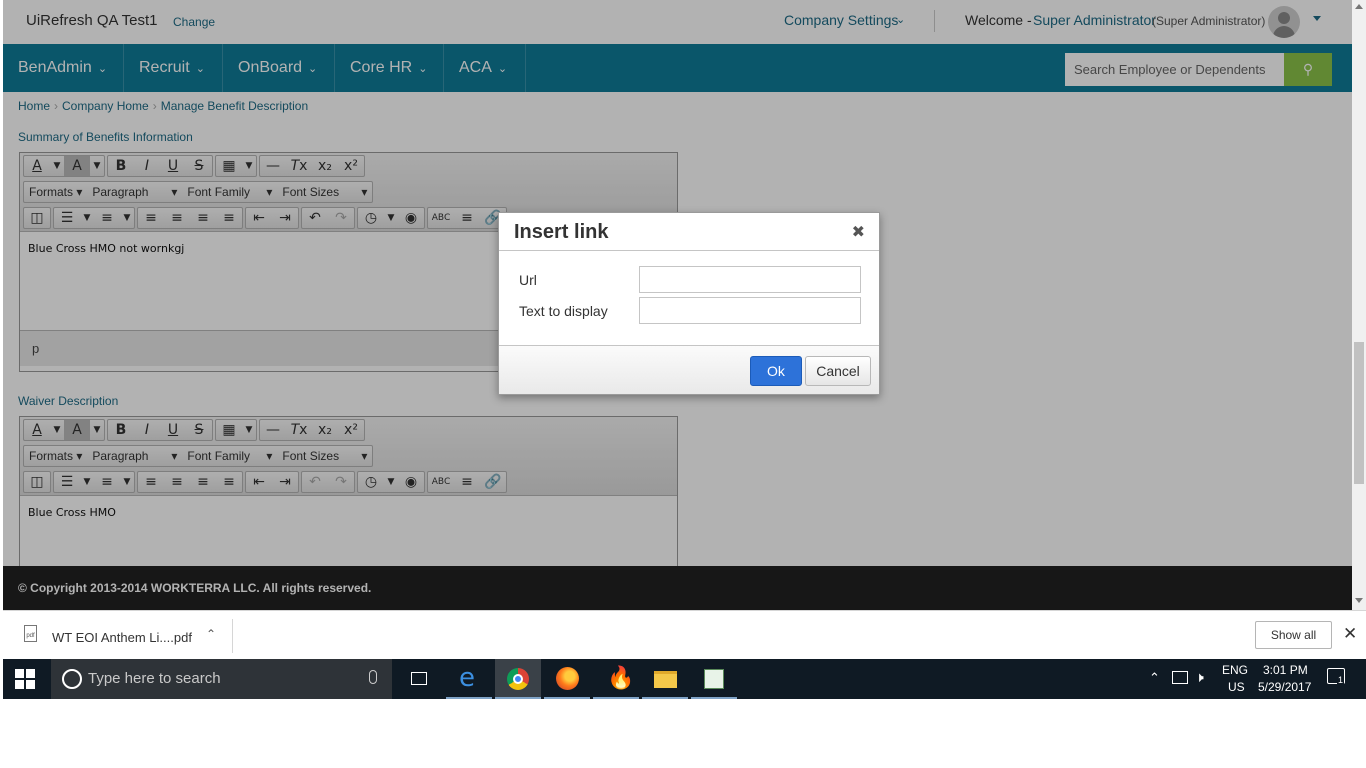 The image size is (1366, 768). Describe the element at coordinates (1359, 600) in the screenshot. I see `scroll-down-icon` at that location.